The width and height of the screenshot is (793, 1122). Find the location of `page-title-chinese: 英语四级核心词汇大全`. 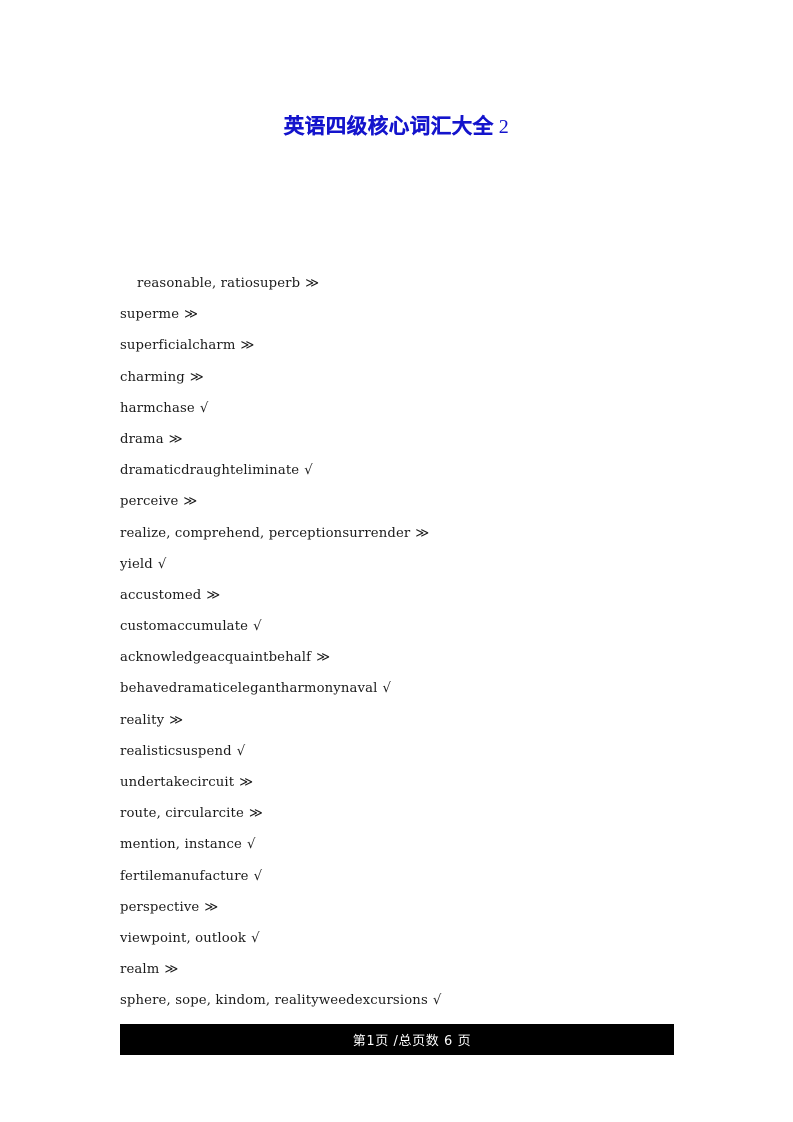

page-title-chinese: 英语四级核心词汇大全 is located at coordinates (388, 125).